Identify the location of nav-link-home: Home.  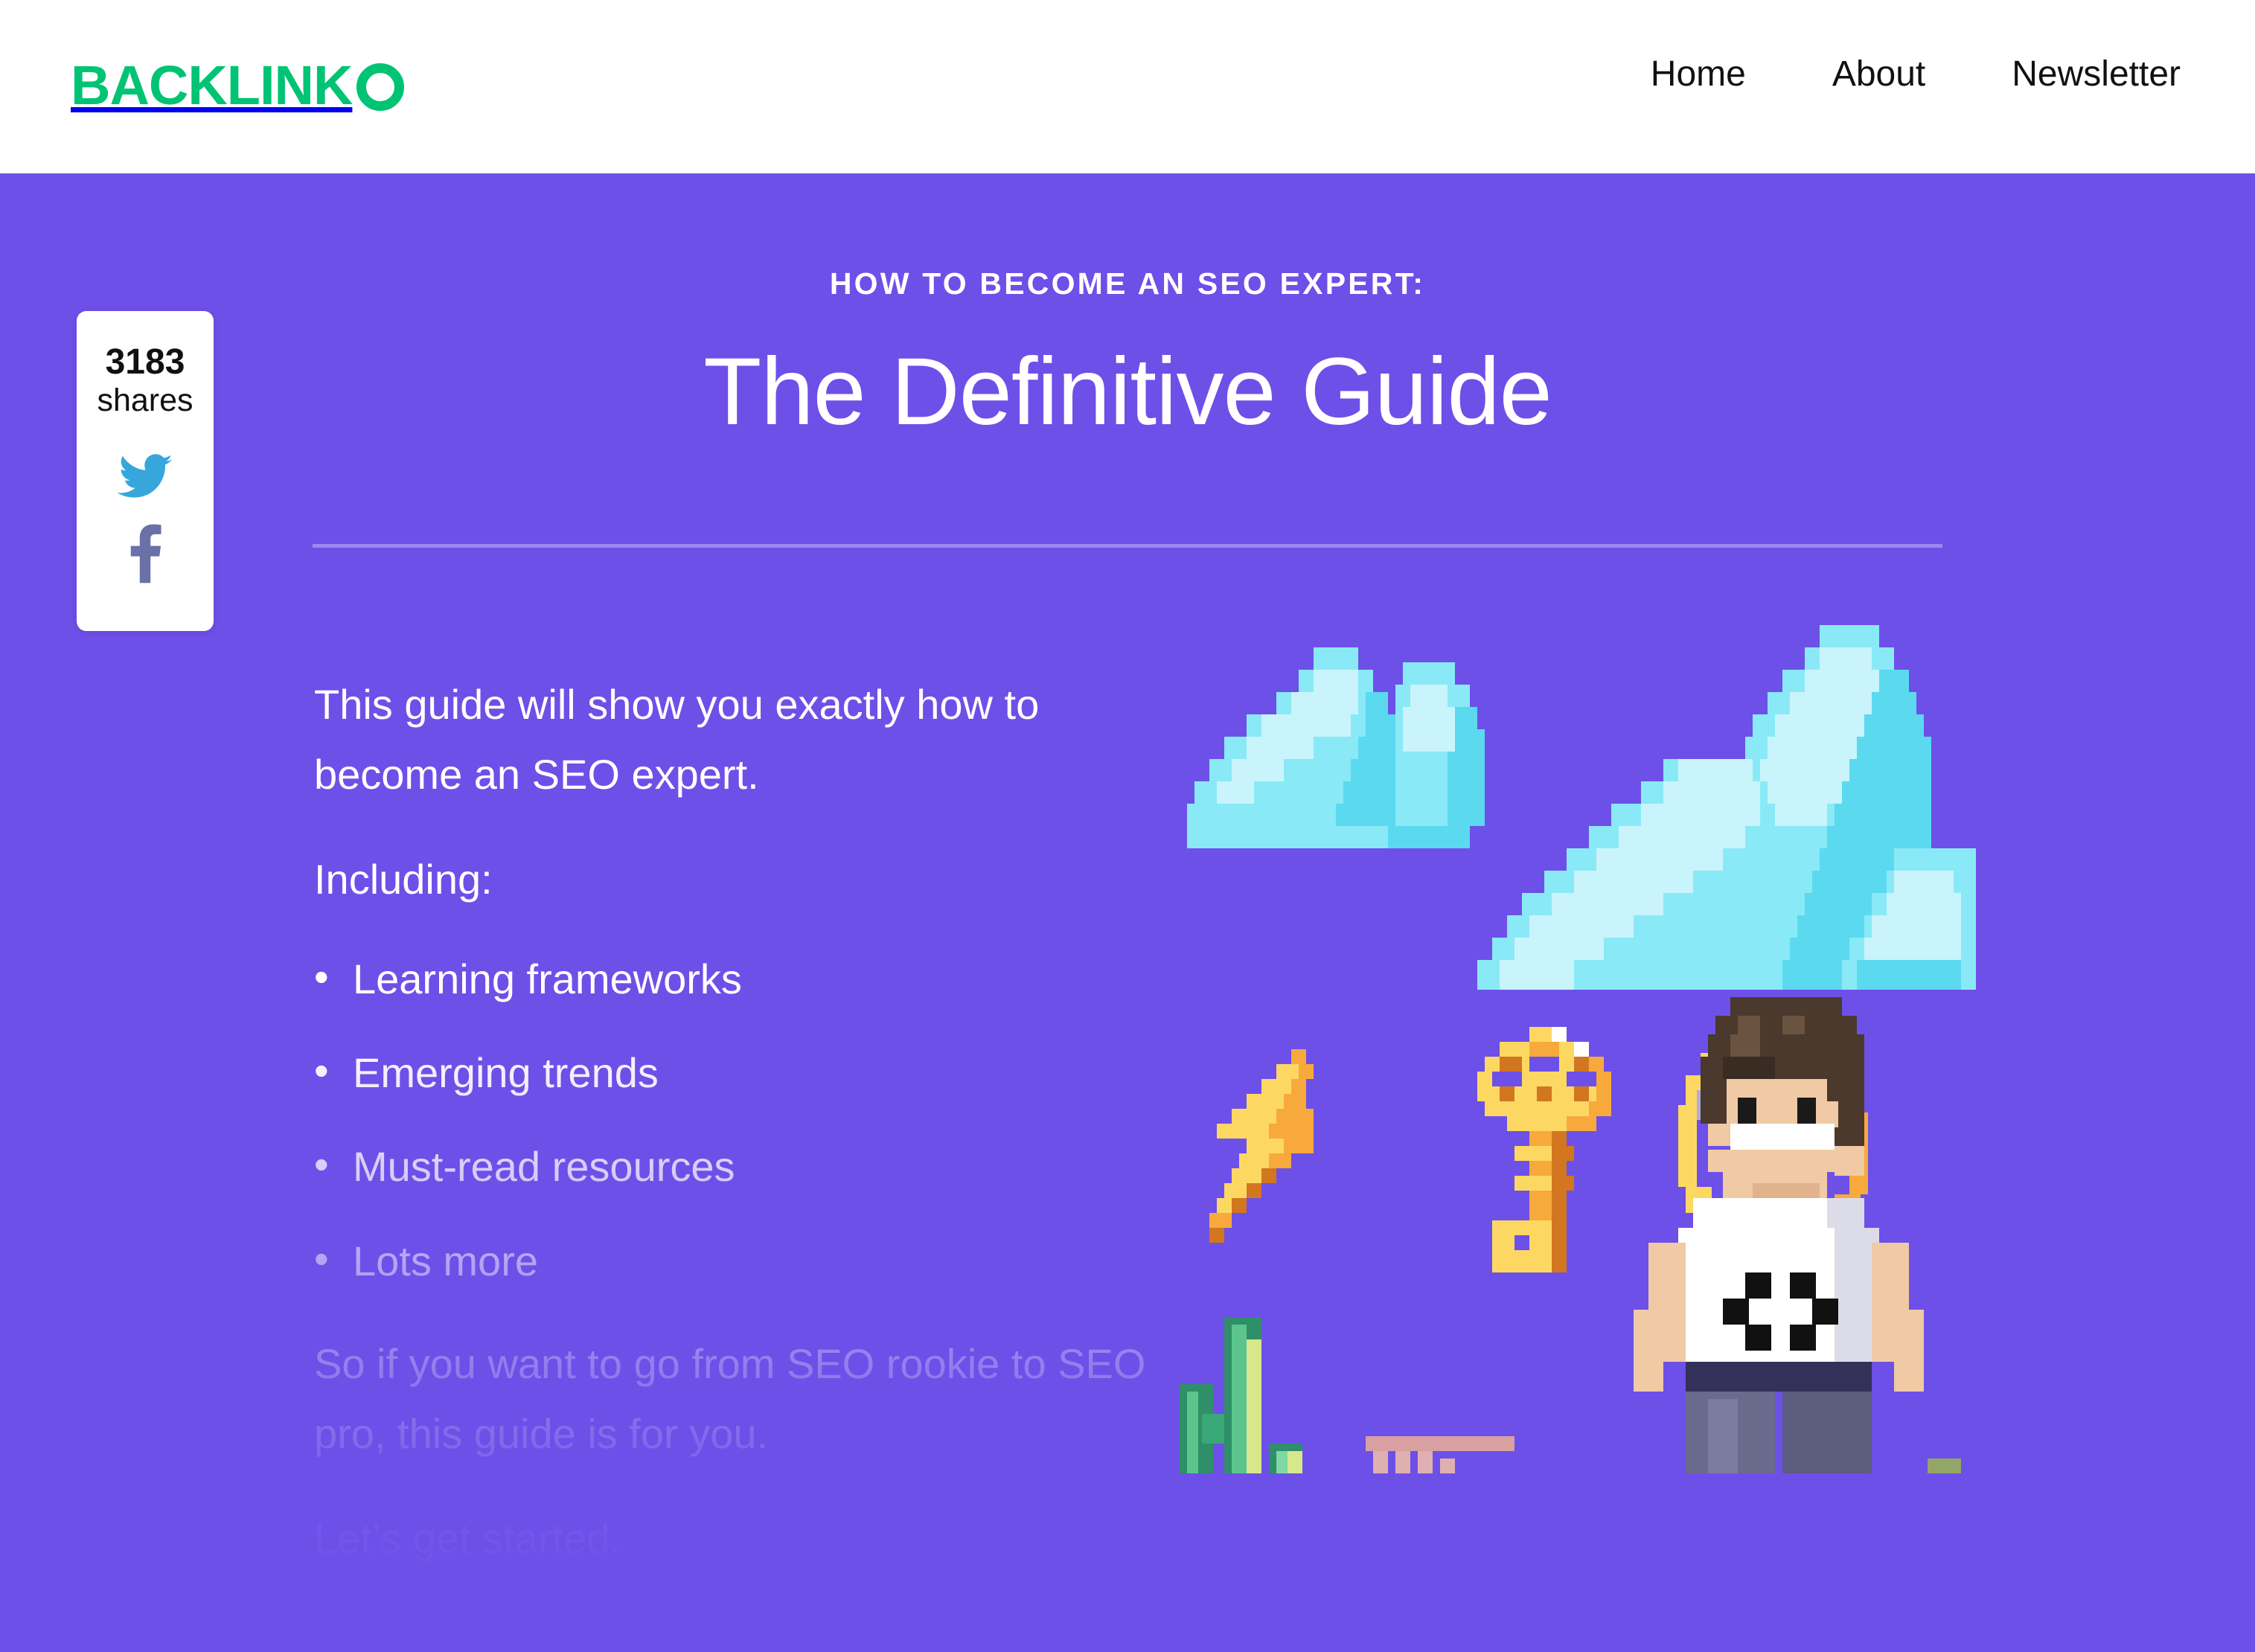
(1698, 74).